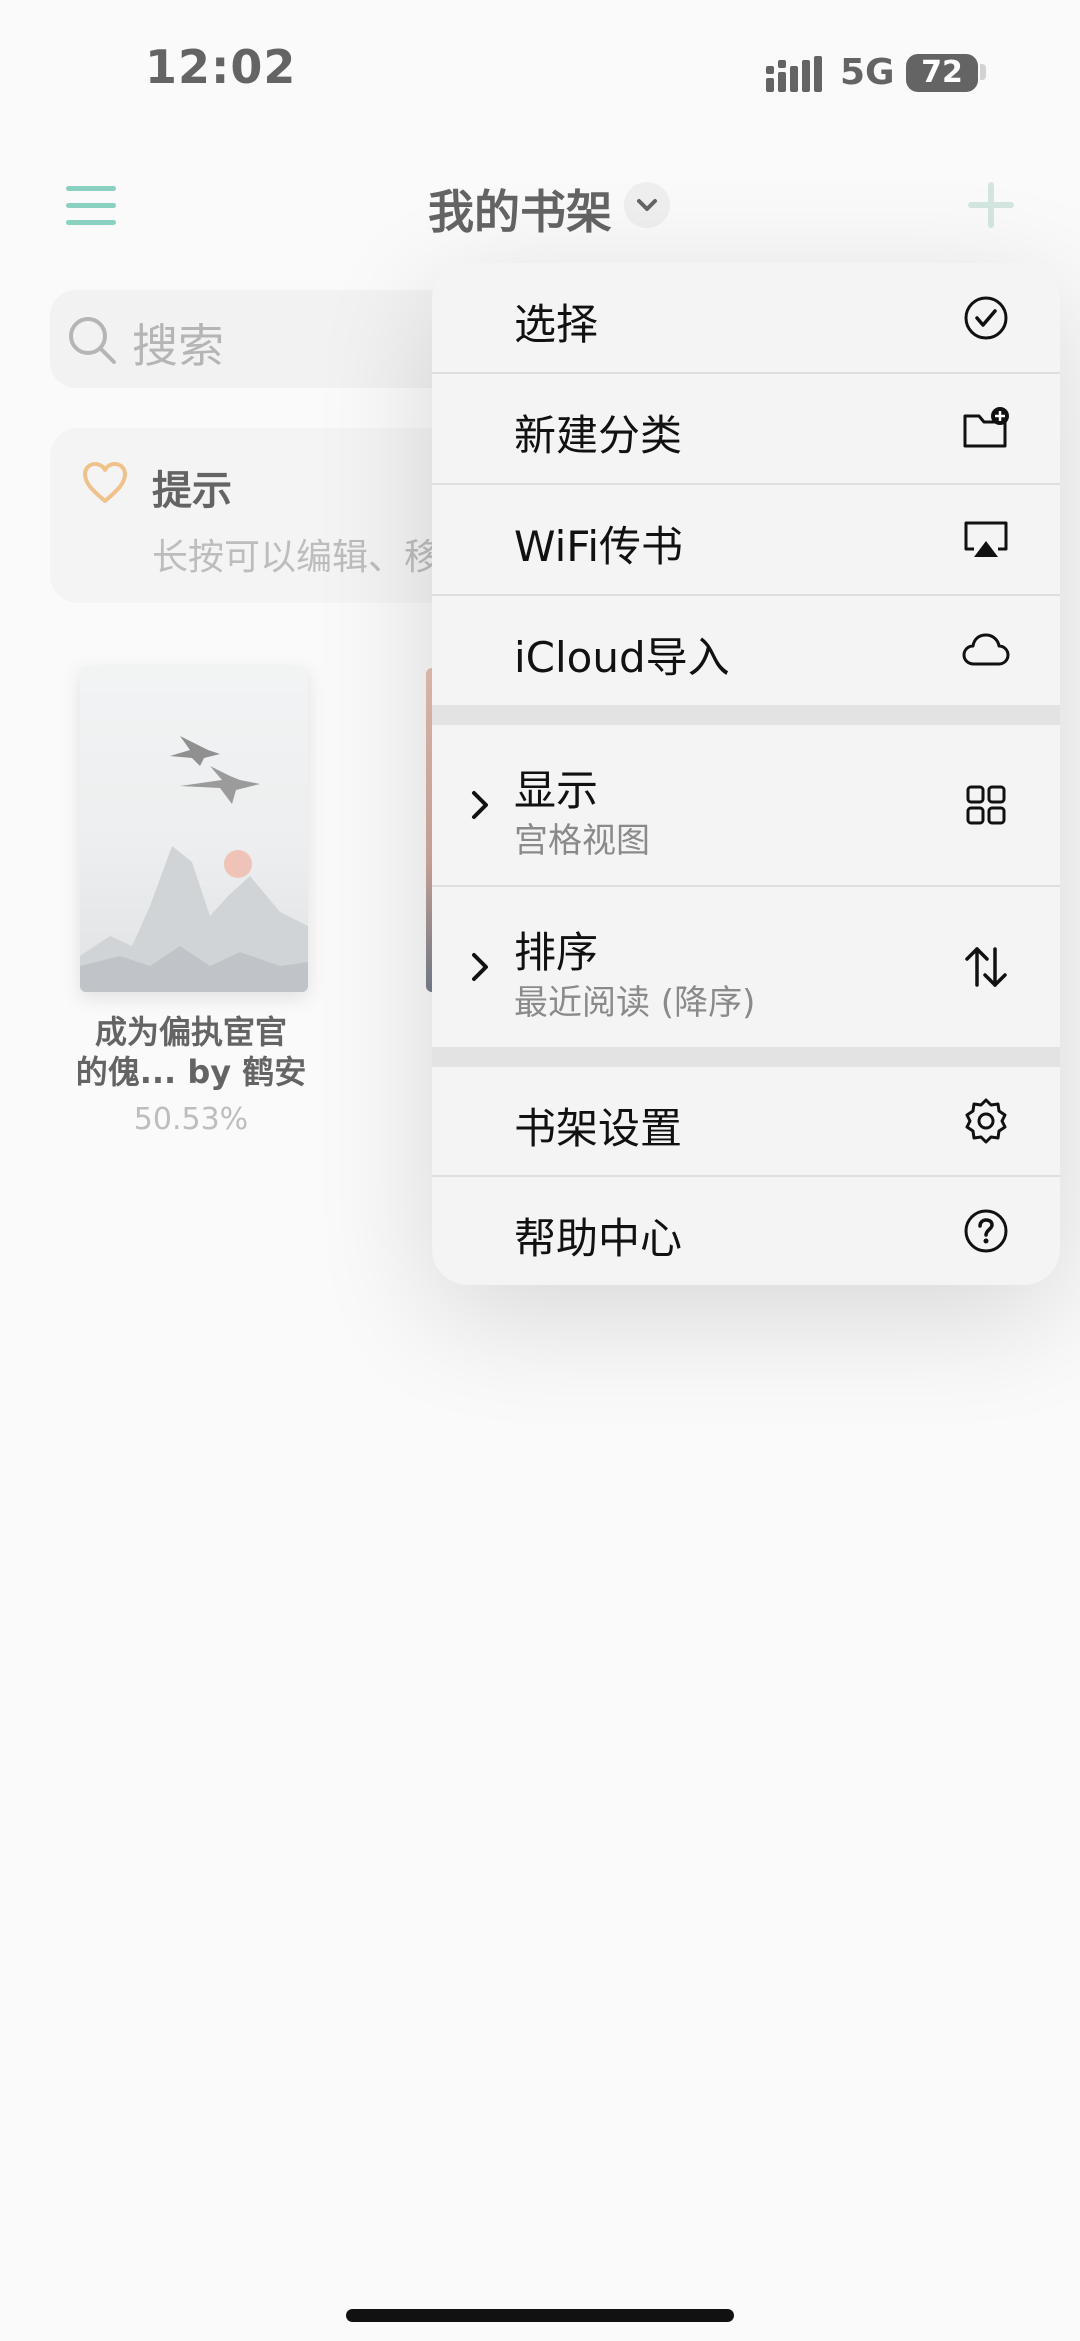 The width and height of the screenshot is (1080, 2341). Describe the element at coordinates (556, 324) in the screenshot. I see `menu-item-label: 选择` at that location.